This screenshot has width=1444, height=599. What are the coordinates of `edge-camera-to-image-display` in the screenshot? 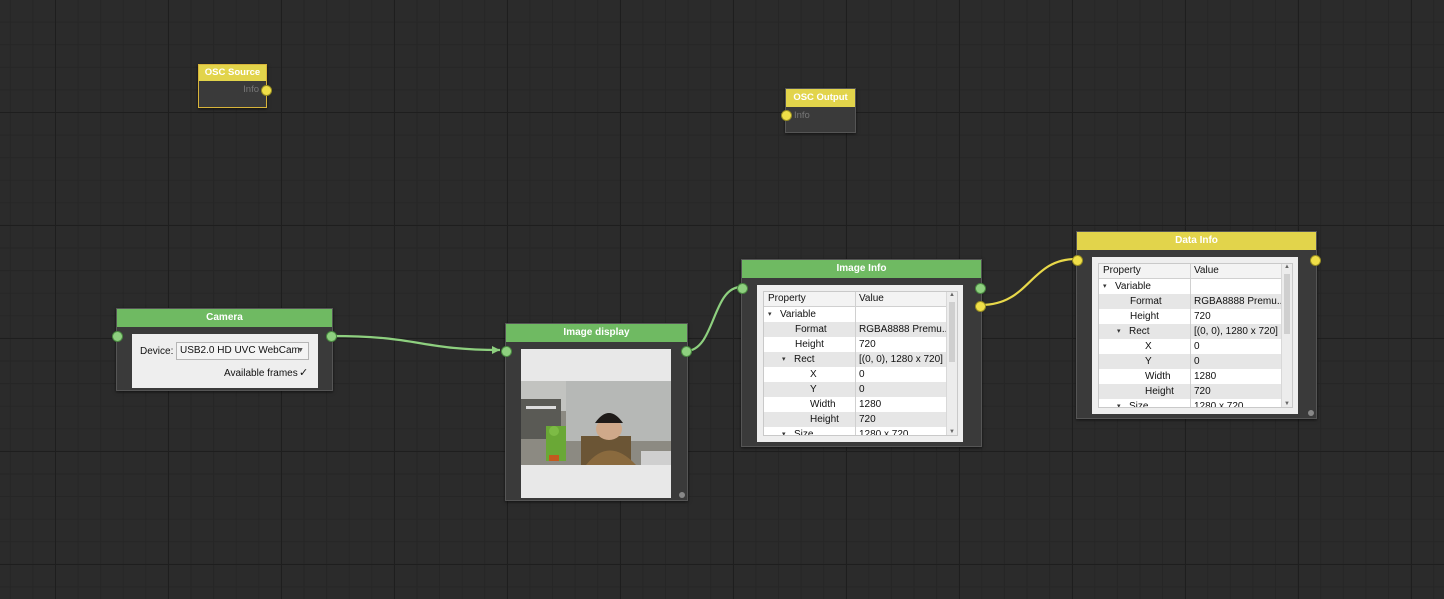 It's located at (416, 343).